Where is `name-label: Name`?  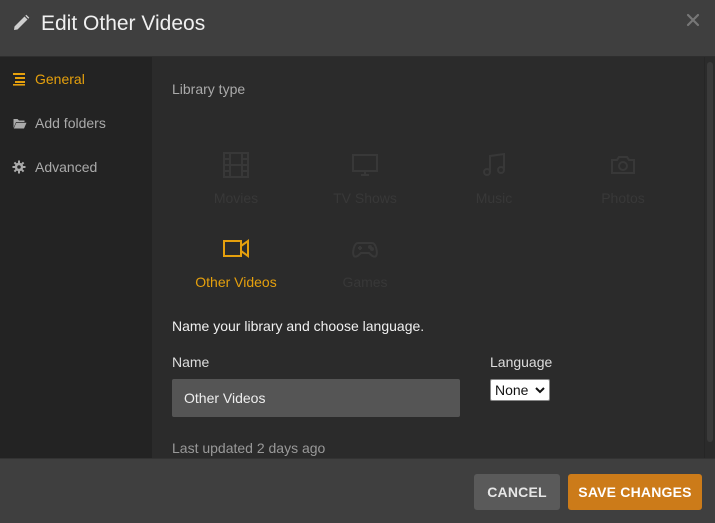 name-label: Name is located at coordinates (191, 362).